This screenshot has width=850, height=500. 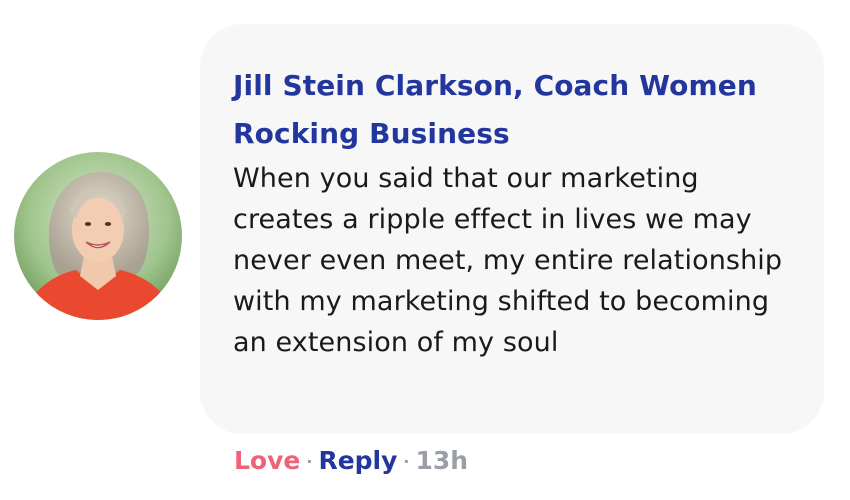 I want to click on avatar-photo-icon, so click(x=98, y=236).